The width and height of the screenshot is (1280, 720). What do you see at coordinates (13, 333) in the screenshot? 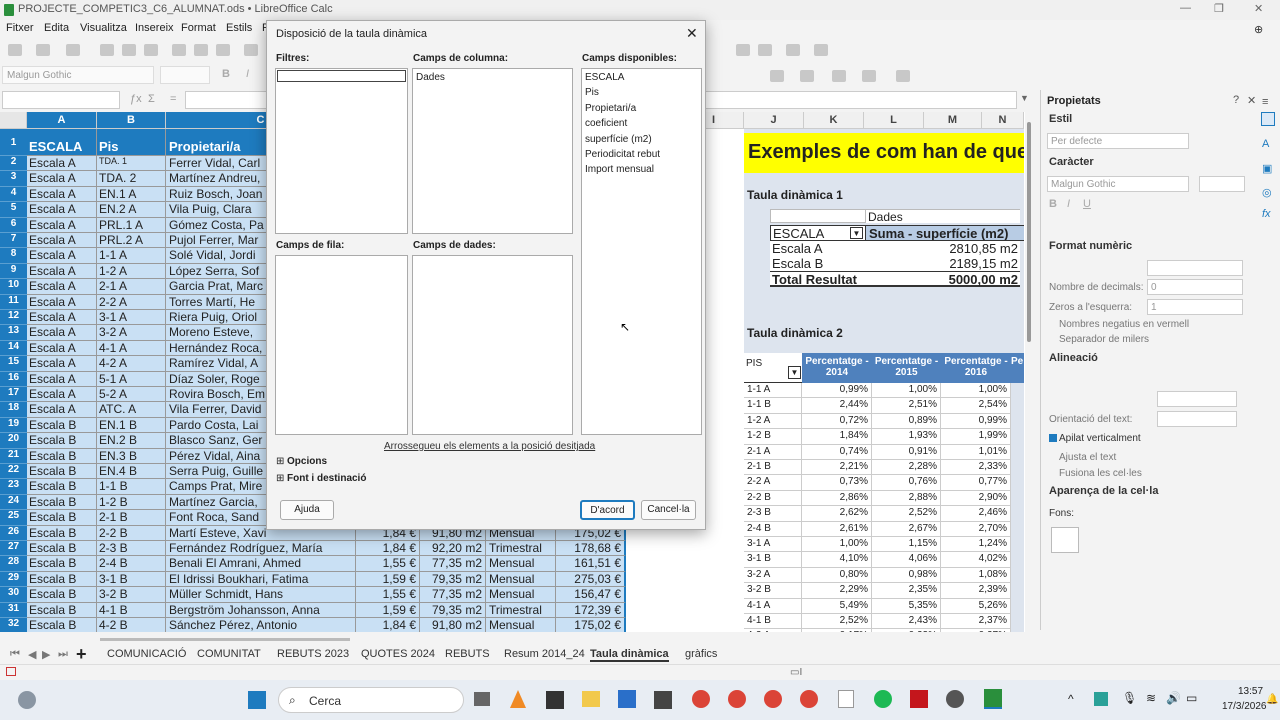
I see `row-header: 13` at bounding box center [13, 333].